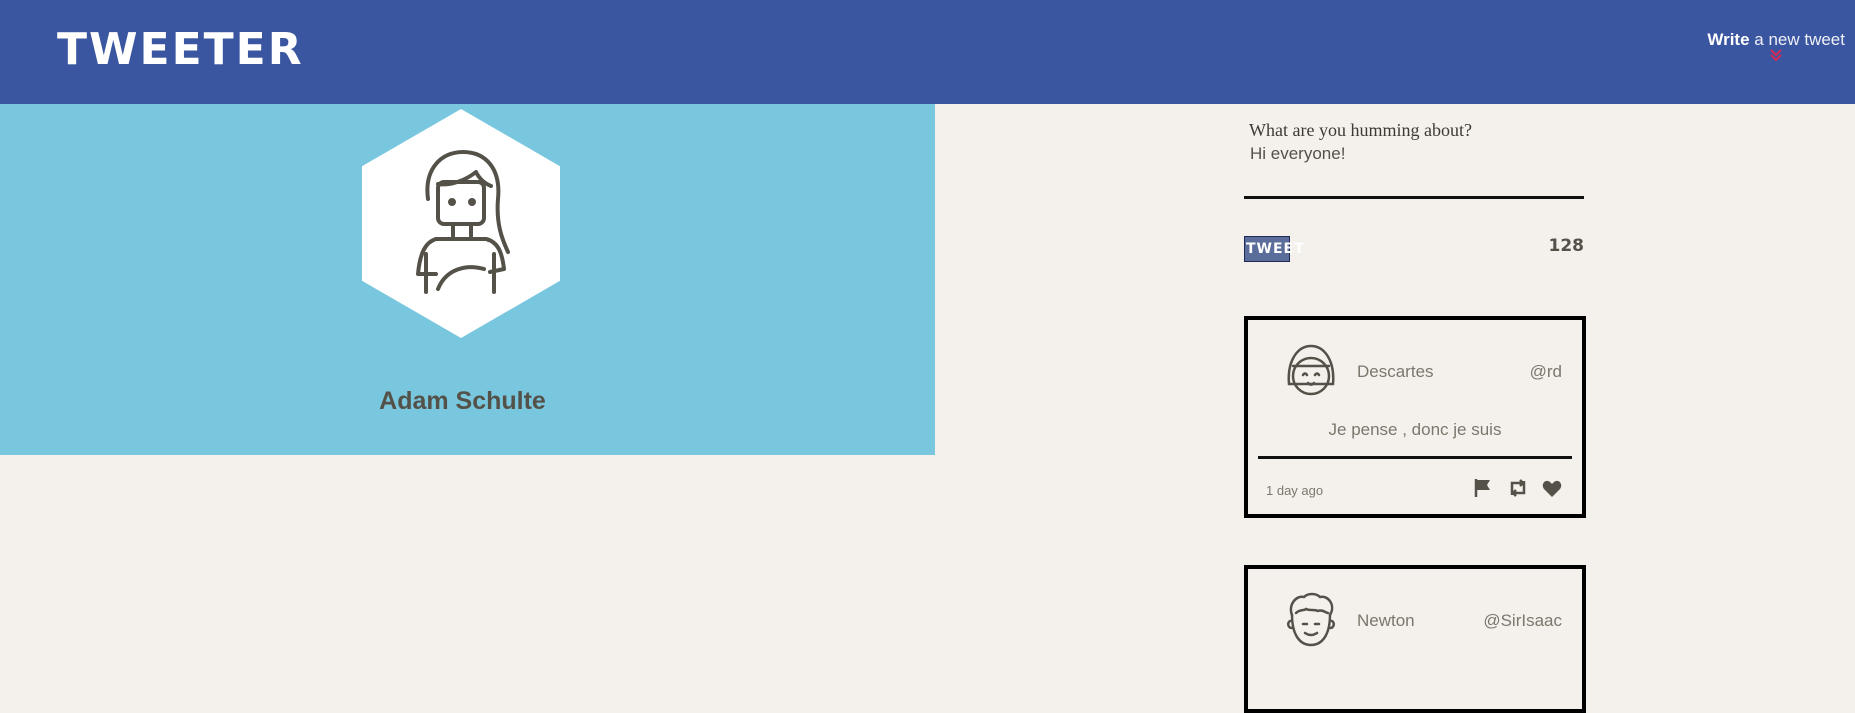 This screenshot has width=1855, height=713. What do you see at coordinates (1546, 372) in the screenshot?
I see `tweet-author-handle: @rd` at bounding box center [1546, 372].